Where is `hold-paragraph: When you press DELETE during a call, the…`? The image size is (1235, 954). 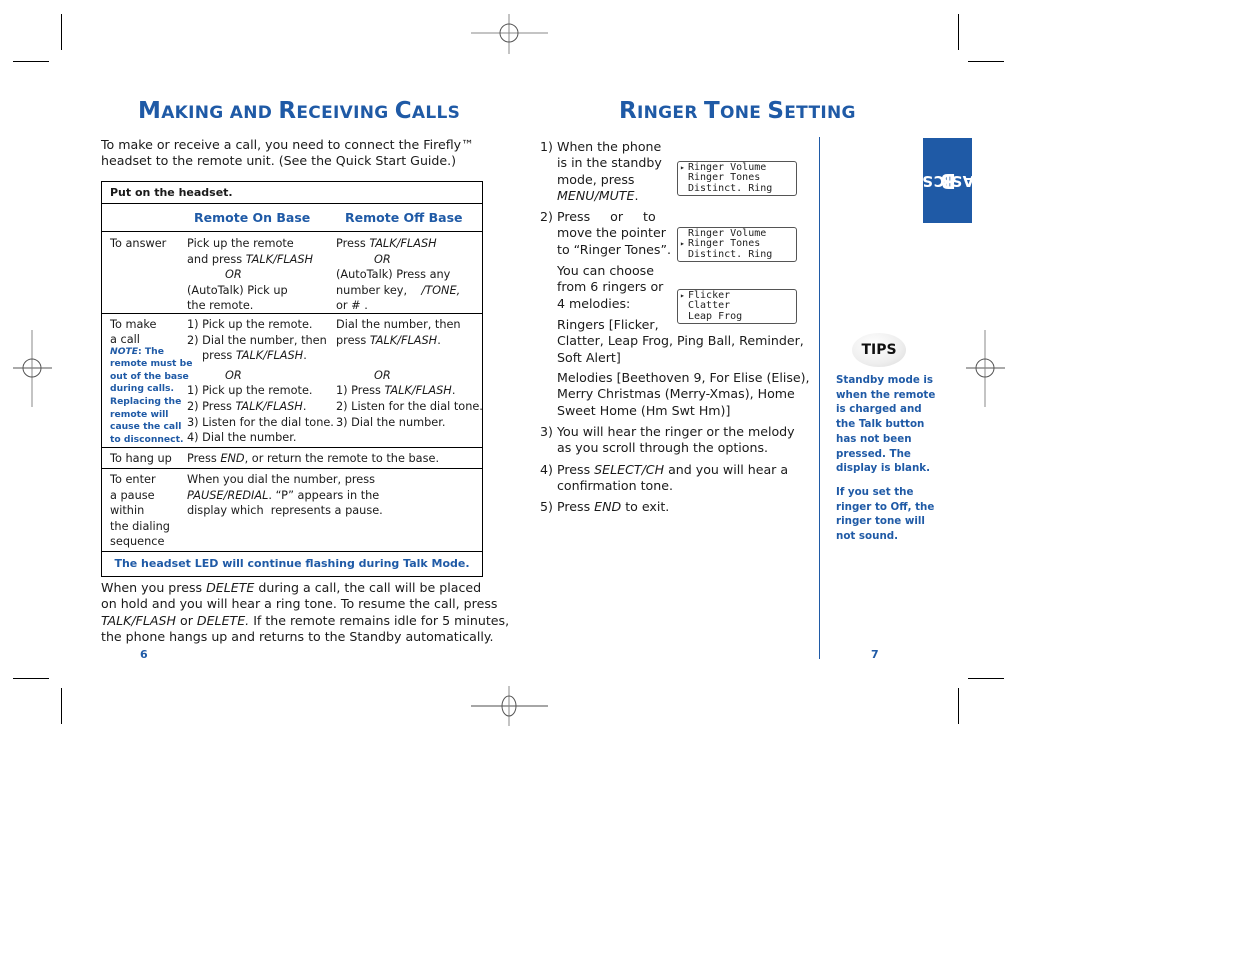
hold-paragraph: When you press DELETE during a call, the… is located at coordinates (305, 612).